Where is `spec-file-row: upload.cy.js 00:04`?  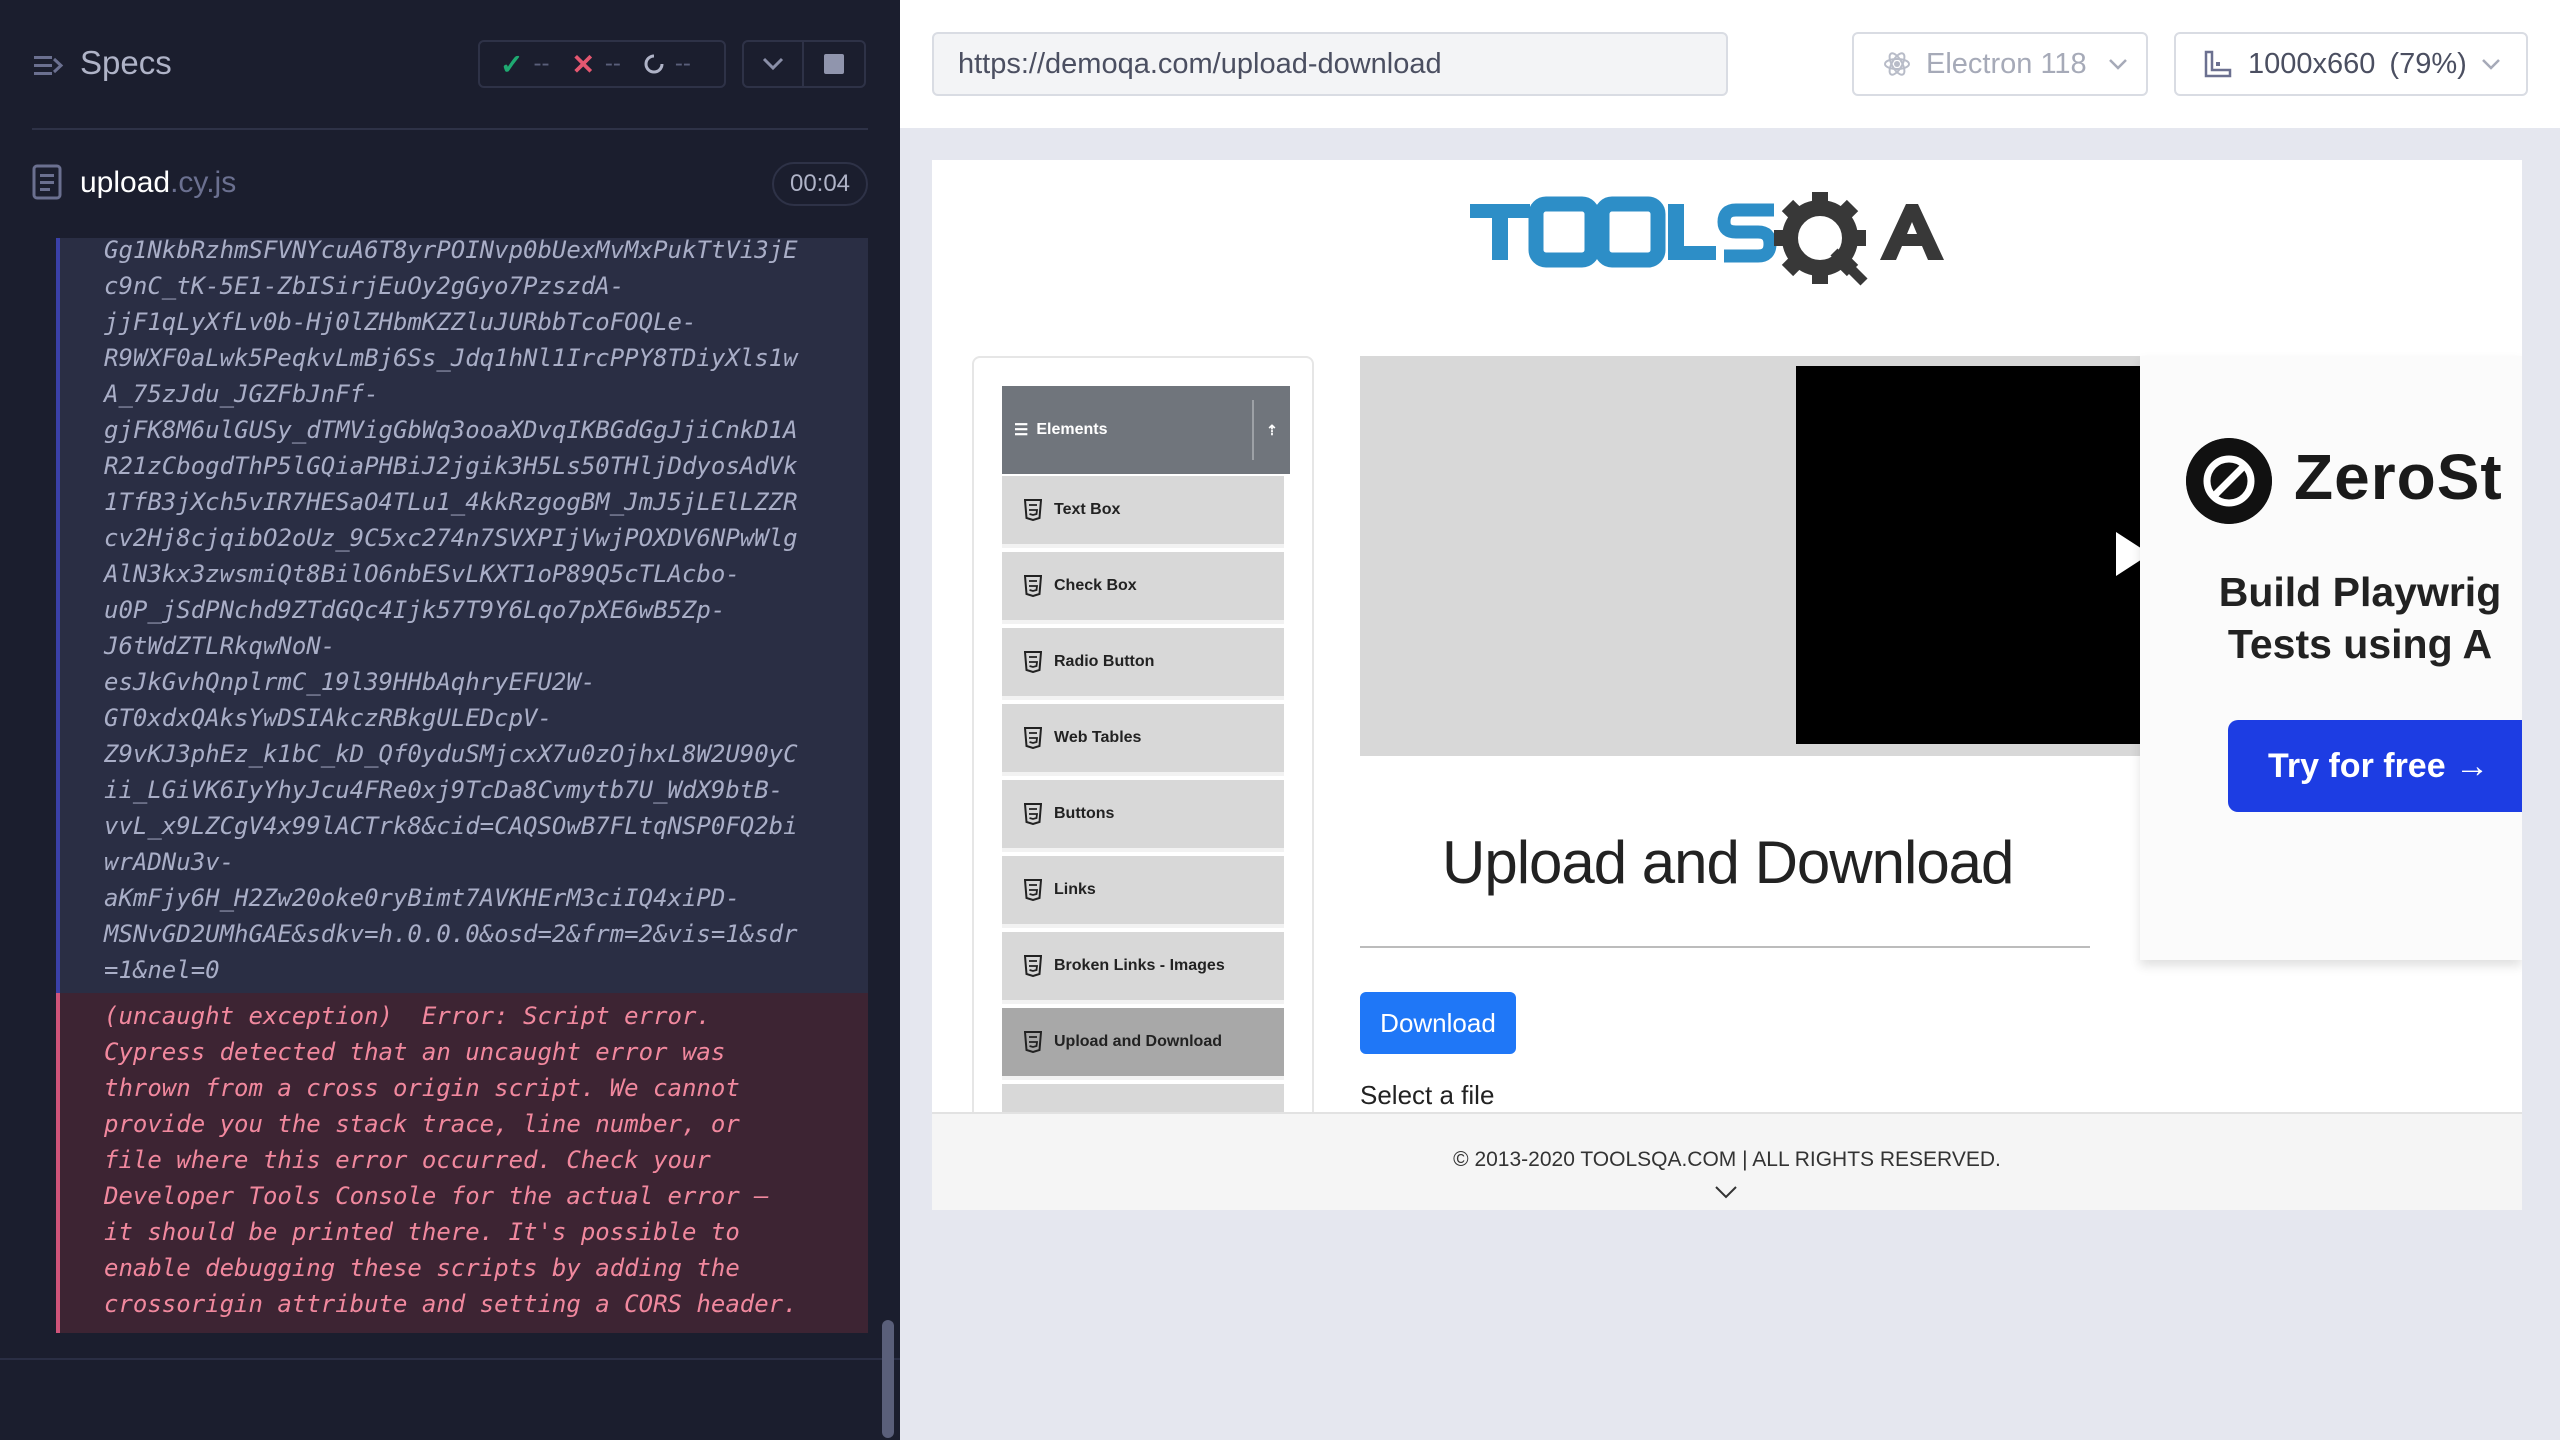 spec-file-row: upload.cy.js 00:04 is located at coordinates (450, 183).